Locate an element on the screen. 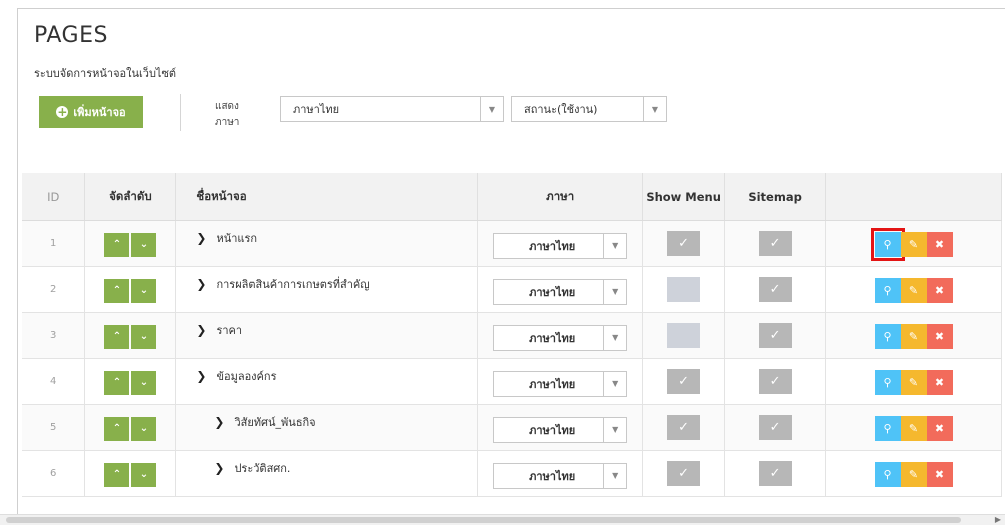 This screenshot has width=1005, height=525. scrollbar-thumb is located at coordinates (483, 520).